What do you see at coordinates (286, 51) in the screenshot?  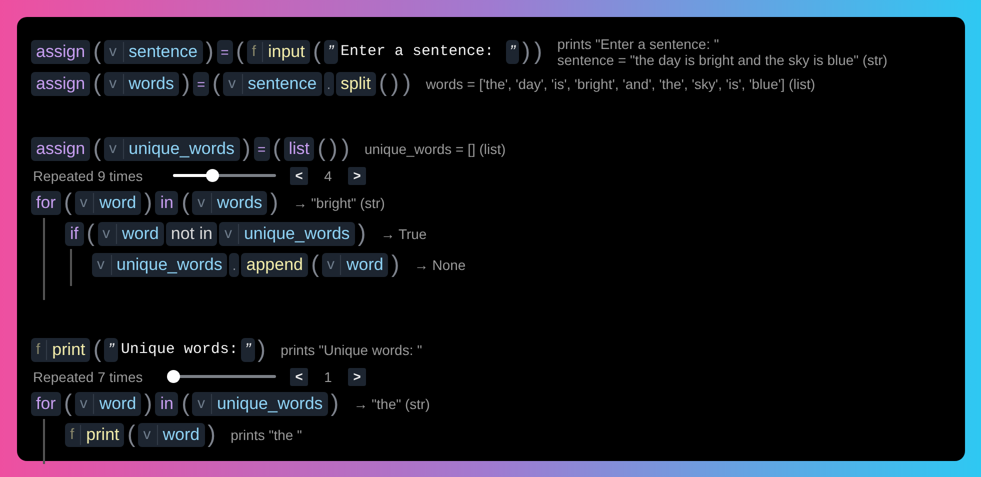 I see `function-name: input` at bounding box center [286, 51].